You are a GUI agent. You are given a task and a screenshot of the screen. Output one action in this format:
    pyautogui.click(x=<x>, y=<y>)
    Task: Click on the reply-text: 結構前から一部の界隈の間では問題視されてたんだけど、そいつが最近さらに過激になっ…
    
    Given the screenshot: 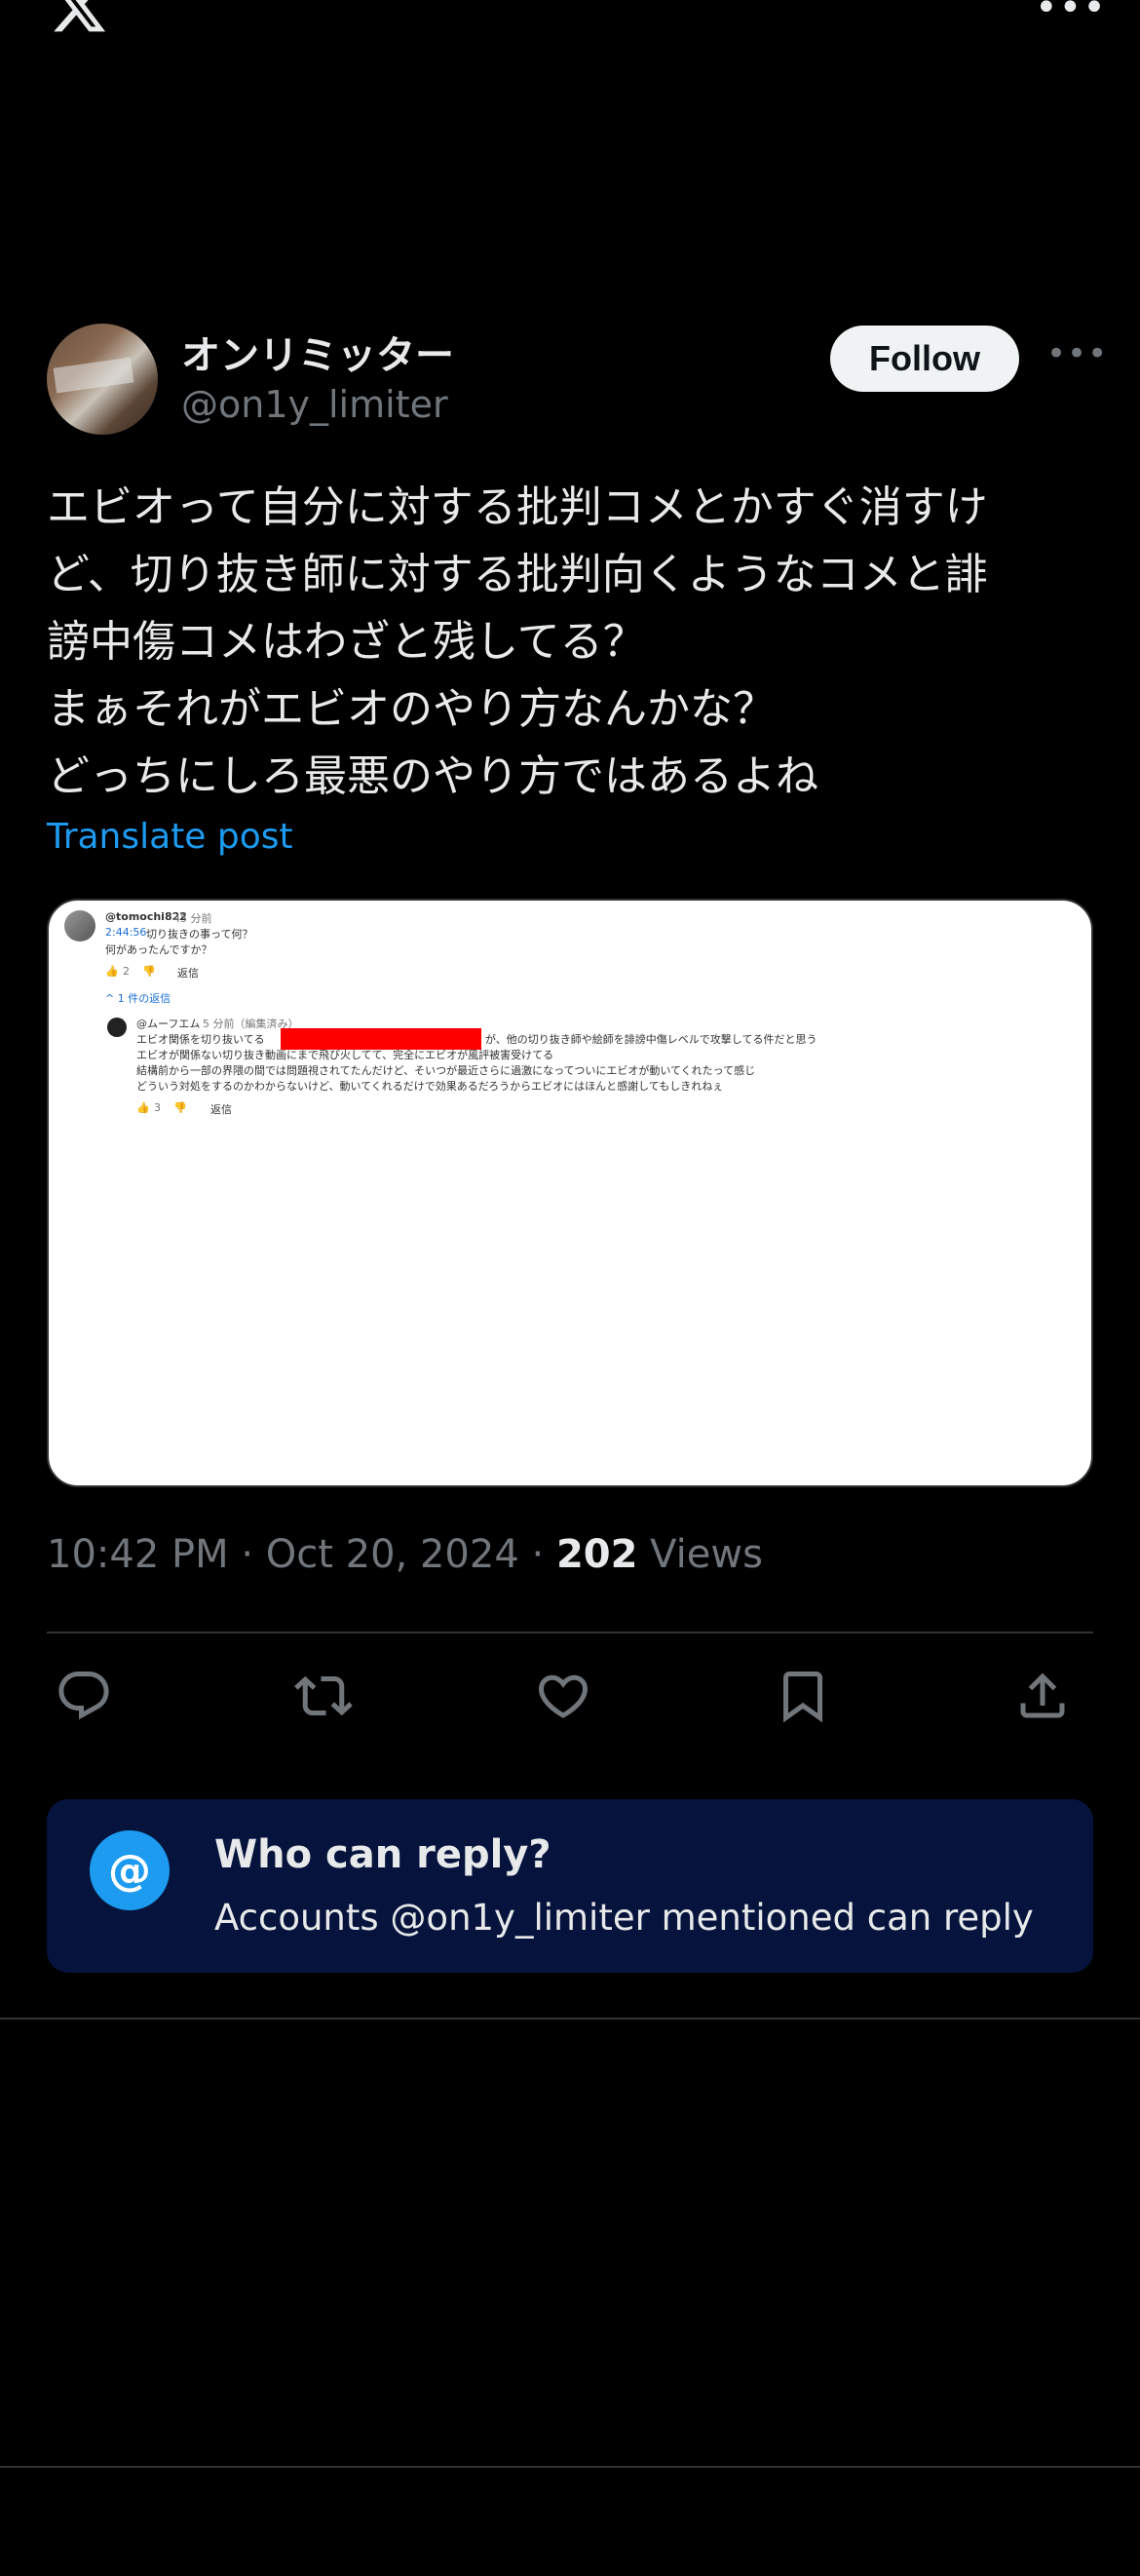 What is the action you would take?
    pyautogui.click(x=446, y=1070)
    